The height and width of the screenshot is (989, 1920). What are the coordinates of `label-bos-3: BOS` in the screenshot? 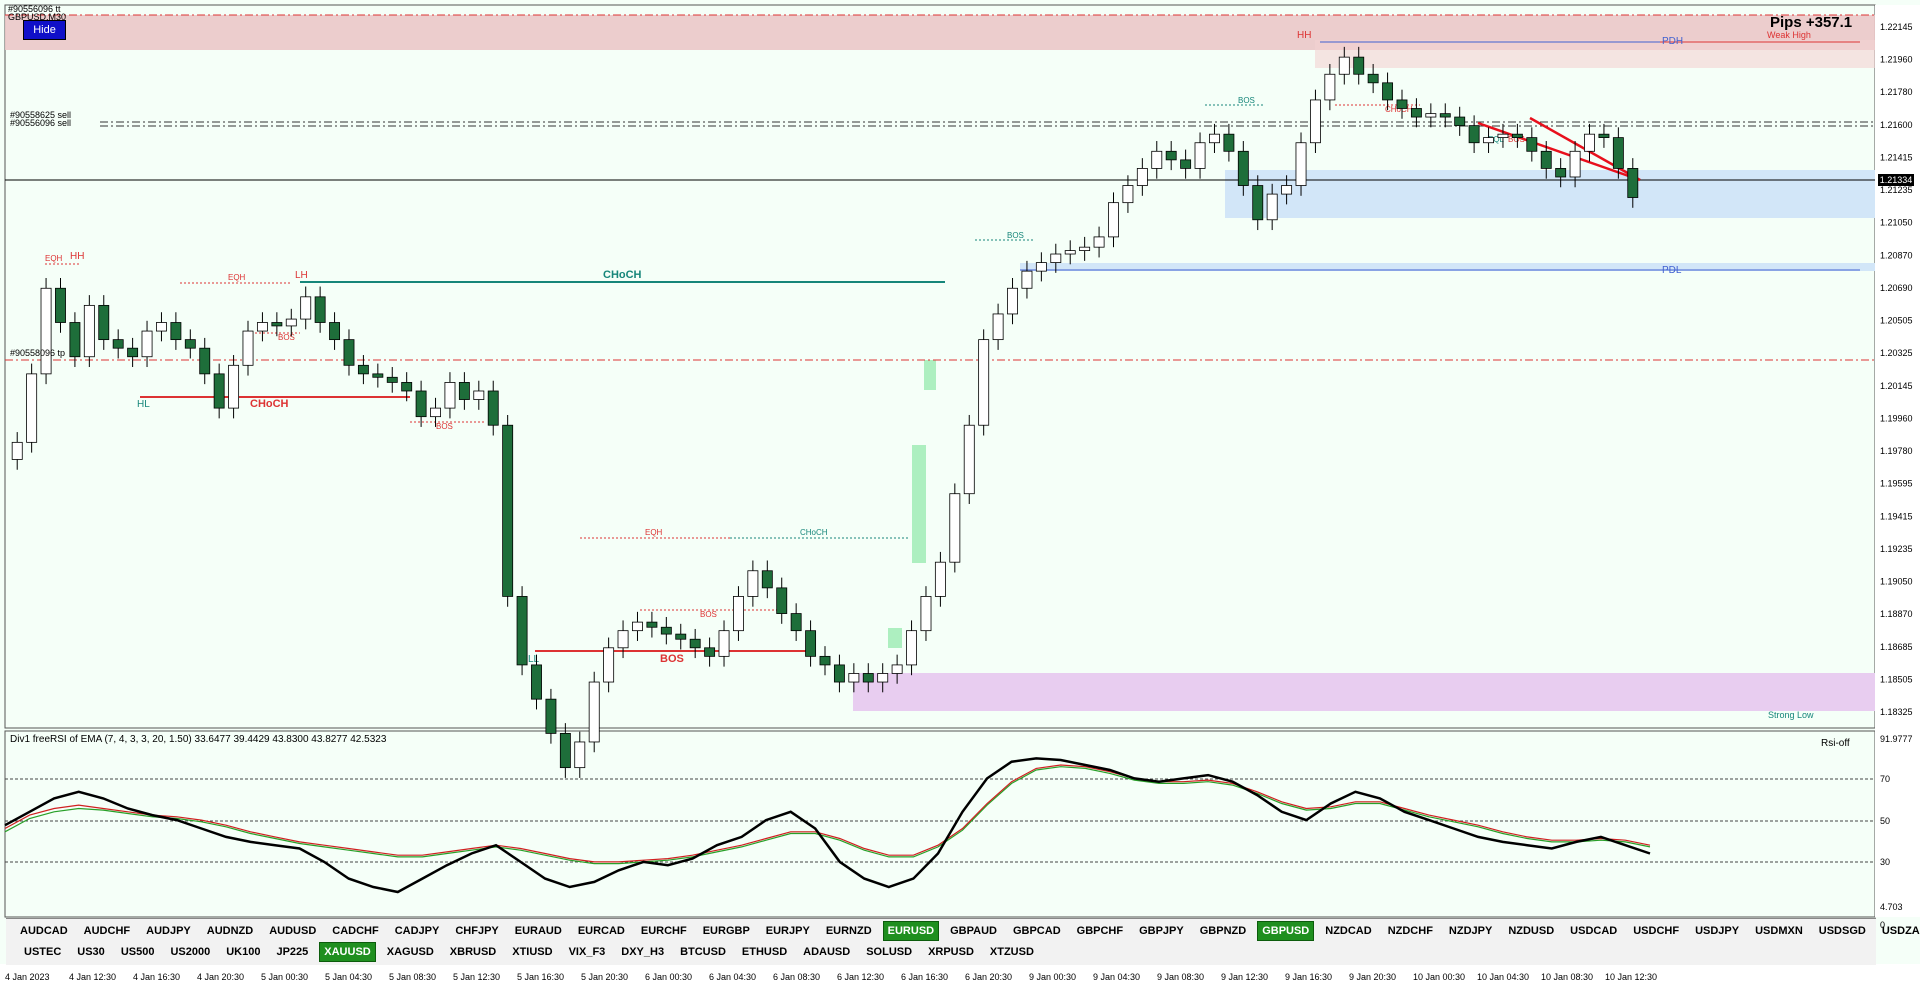 It's located at (708, 614).